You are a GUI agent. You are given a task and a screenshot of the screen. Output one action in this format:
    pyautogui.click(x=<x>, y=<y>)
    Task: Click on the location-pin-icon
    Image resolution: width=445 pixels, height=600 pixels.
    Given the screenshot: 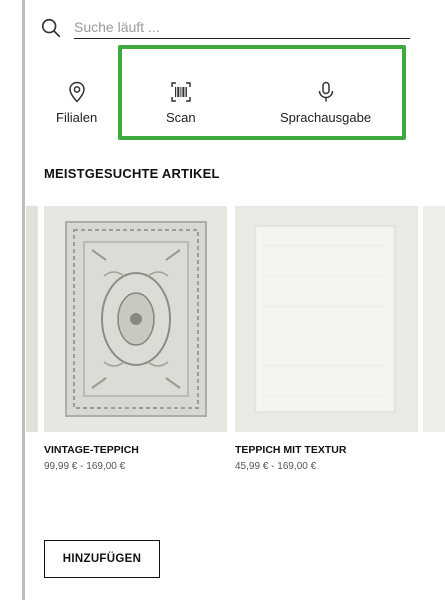 What is the action you would take?
    pyautogui.click(x=76, y=92)
    